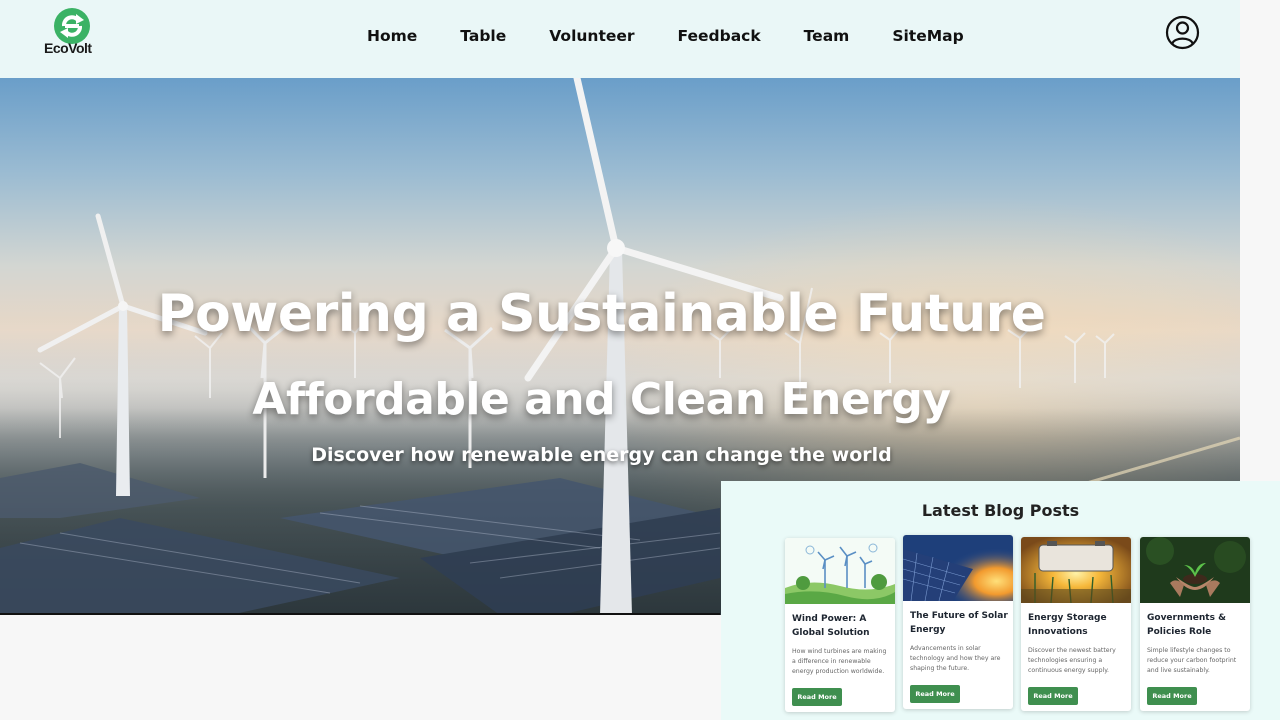 The height and width of the screenshot is (720, 1280). Describe the element at coordinates (958, 568) in the screenshot. I see `solar-panel-image` at that location.